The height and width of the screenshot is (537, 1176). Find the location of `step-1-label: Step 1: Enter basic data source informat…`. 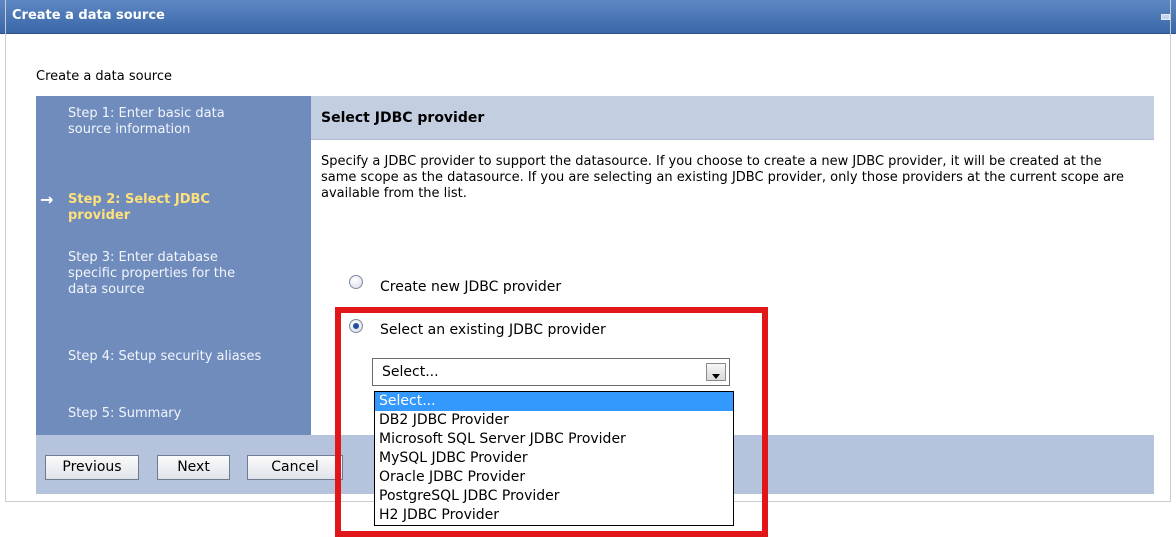

step-1-label: Step 1: Enter basic data source informat… is located at coordinates (146, 121).